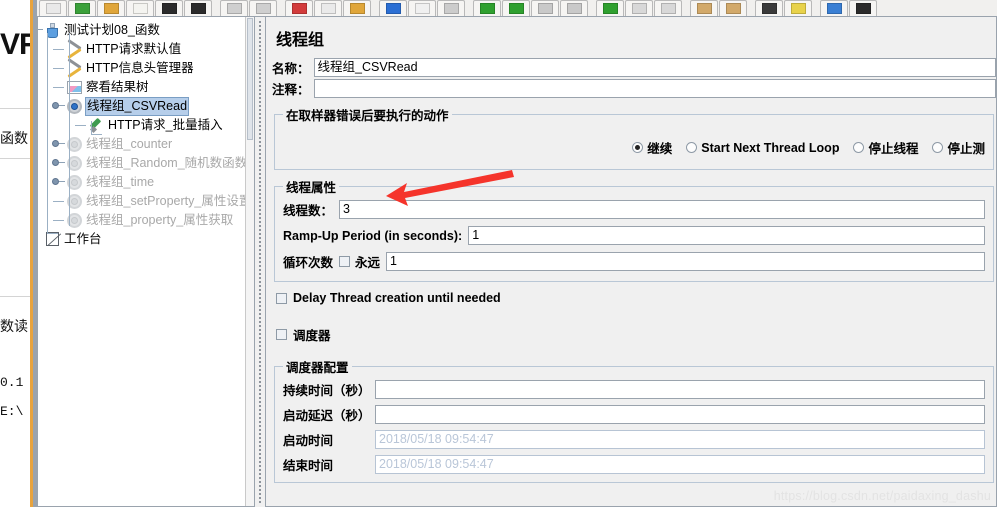  What do you see at coordinates (15, 296) in the screenshot?
I see `background-divider` at bounding box center [15, 296].